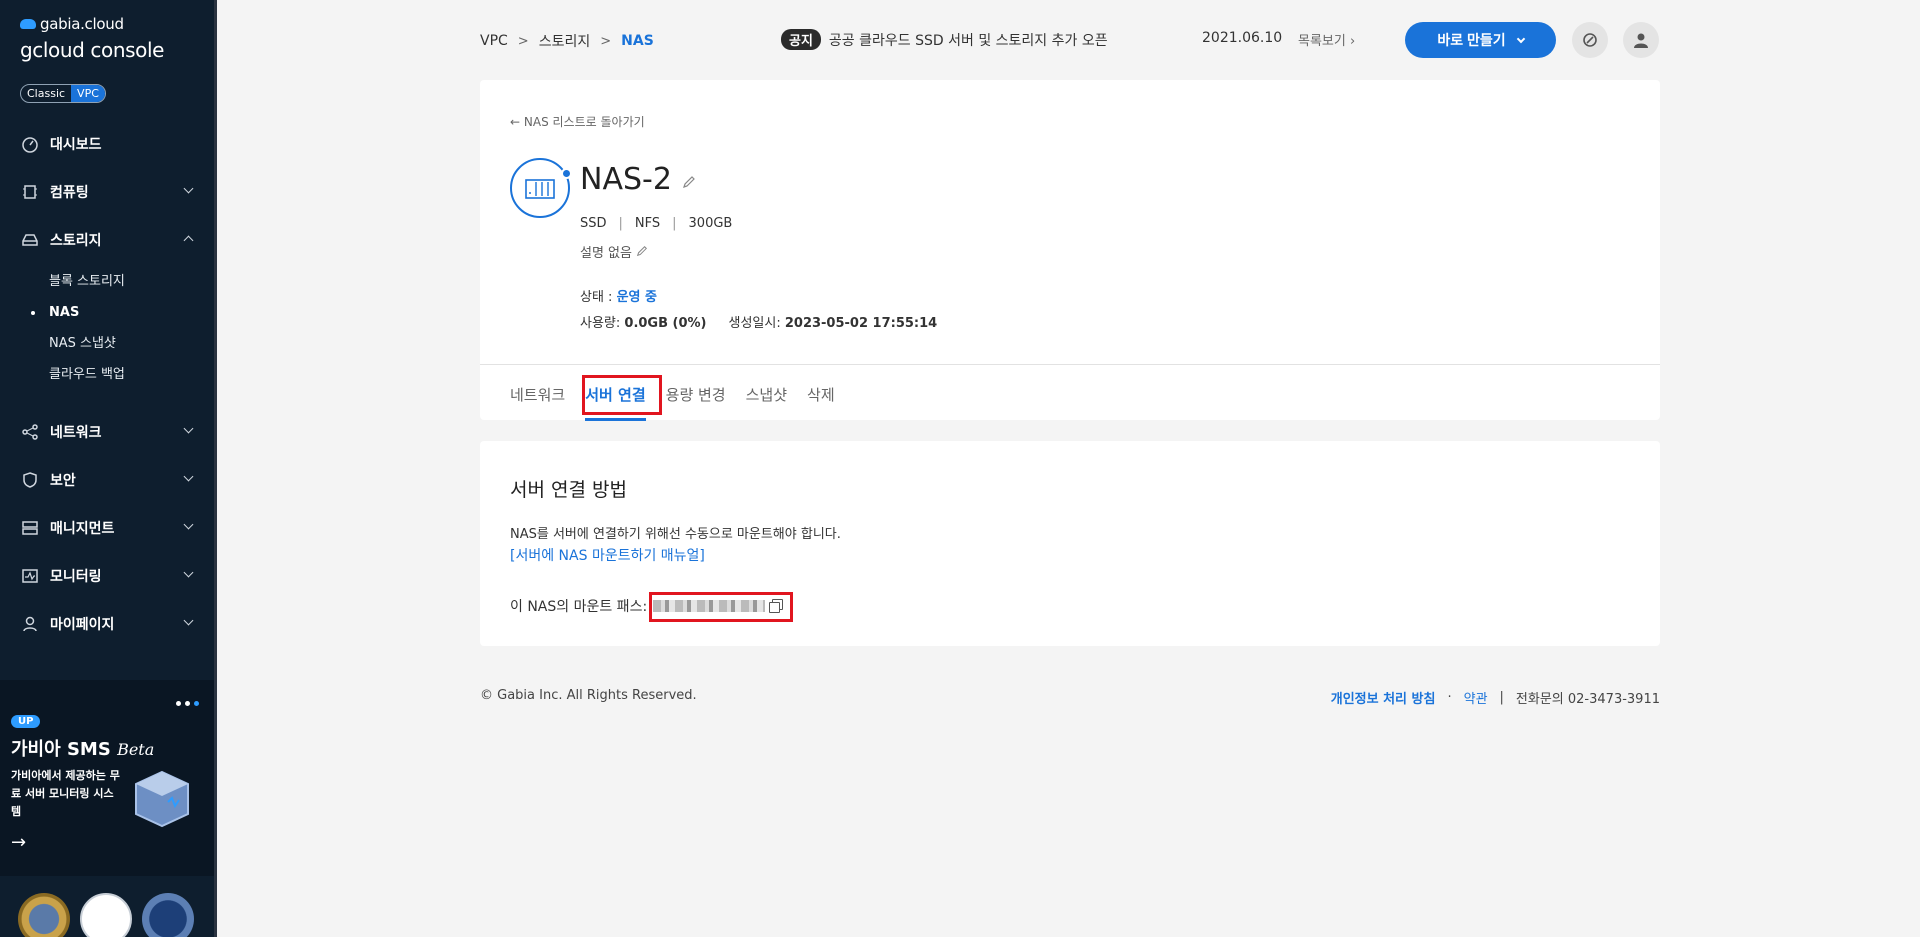 The height and width of the screenshot is (937, 1920). I want to click on usage-value: 0.0GB (0%), so click(665, 323).